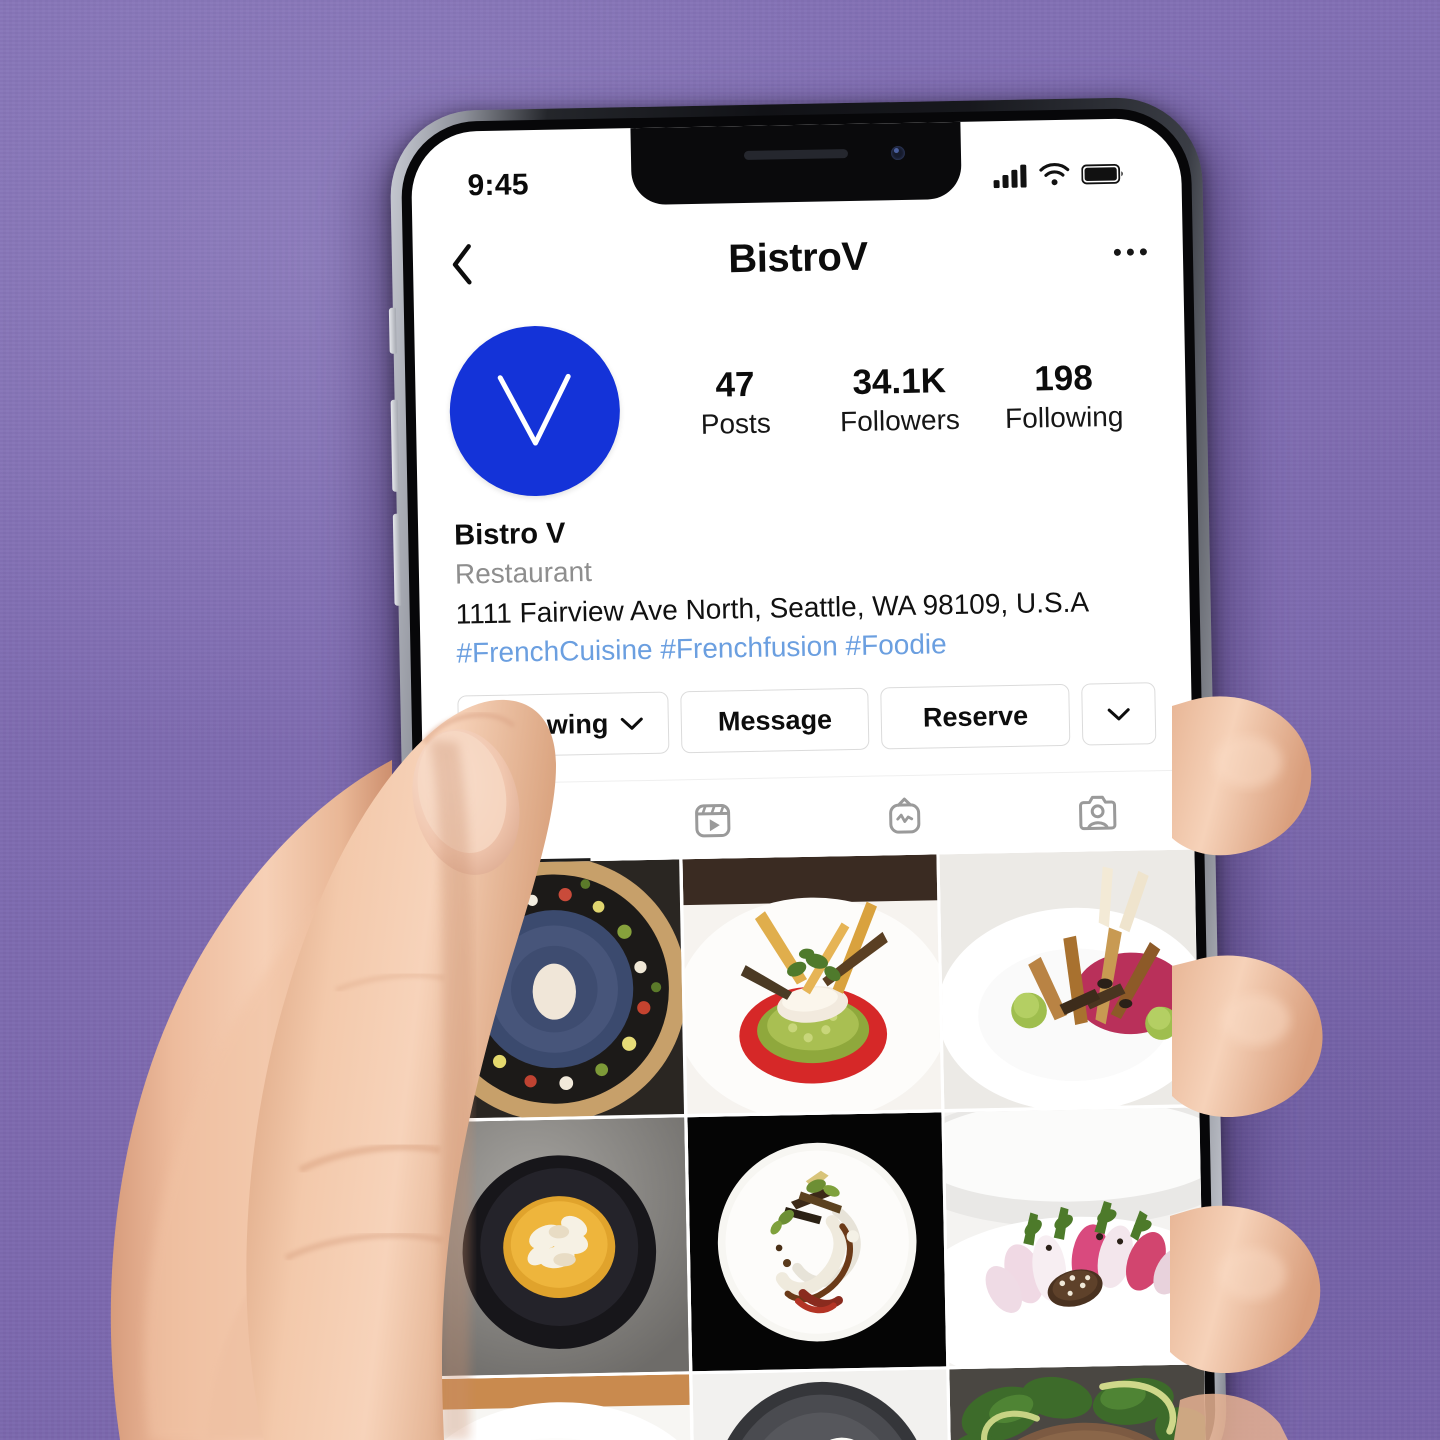  Describe the element at coordinates (899, 382) in the screenshot. I see `stat-followers-value: 34.1K` at that location.